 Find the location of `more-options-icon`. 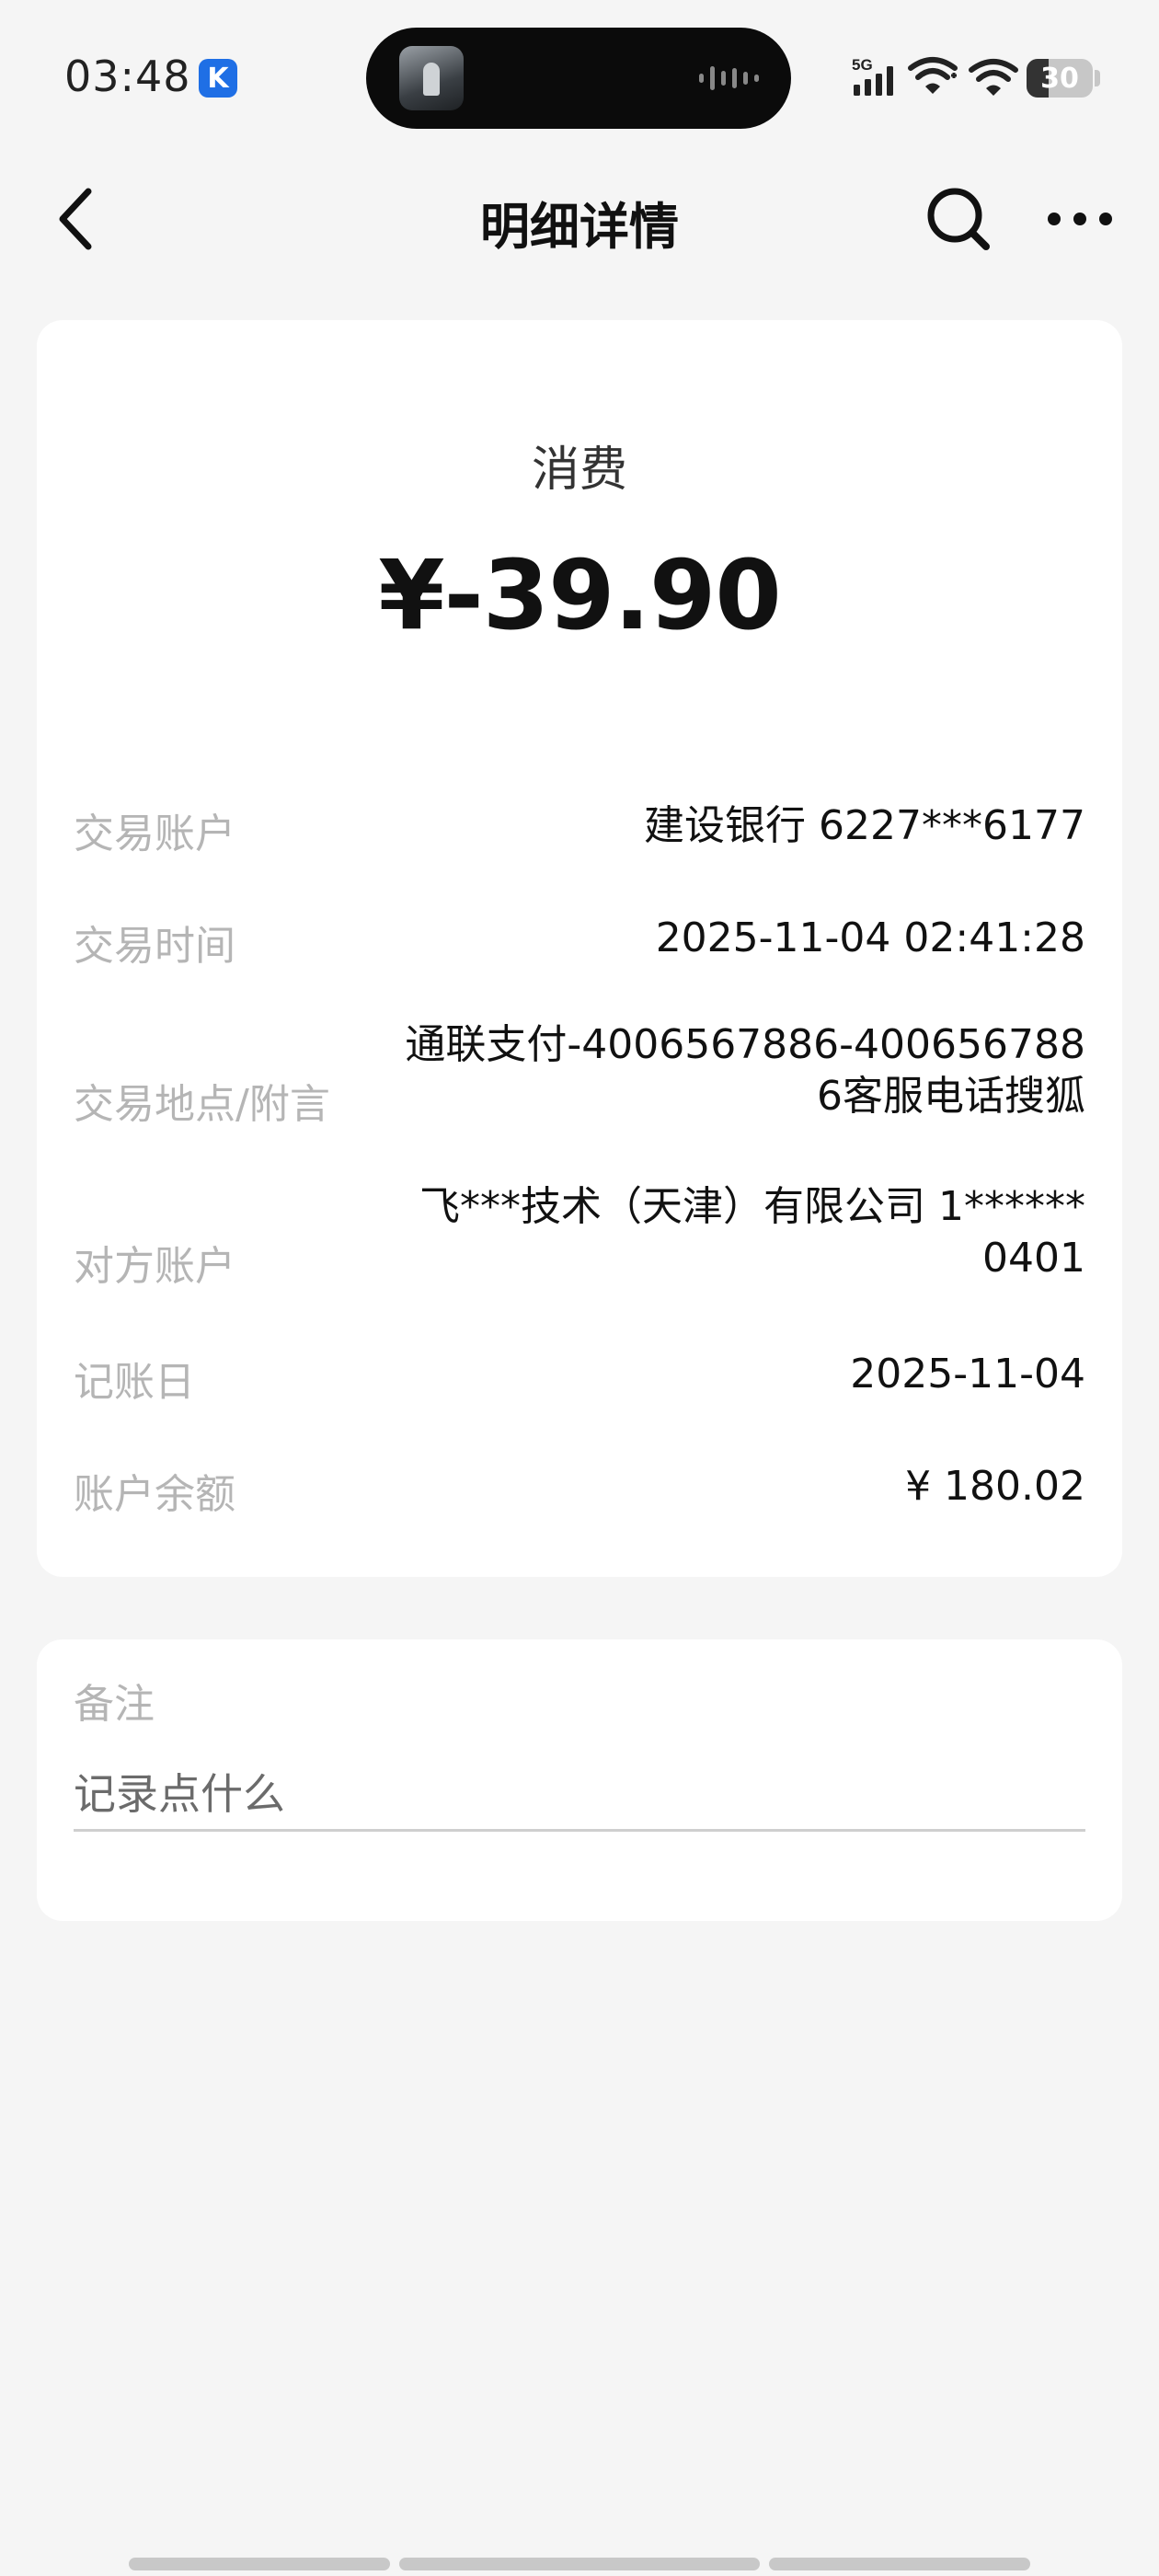

more-options-icon is located at coordinates (1080, 219).